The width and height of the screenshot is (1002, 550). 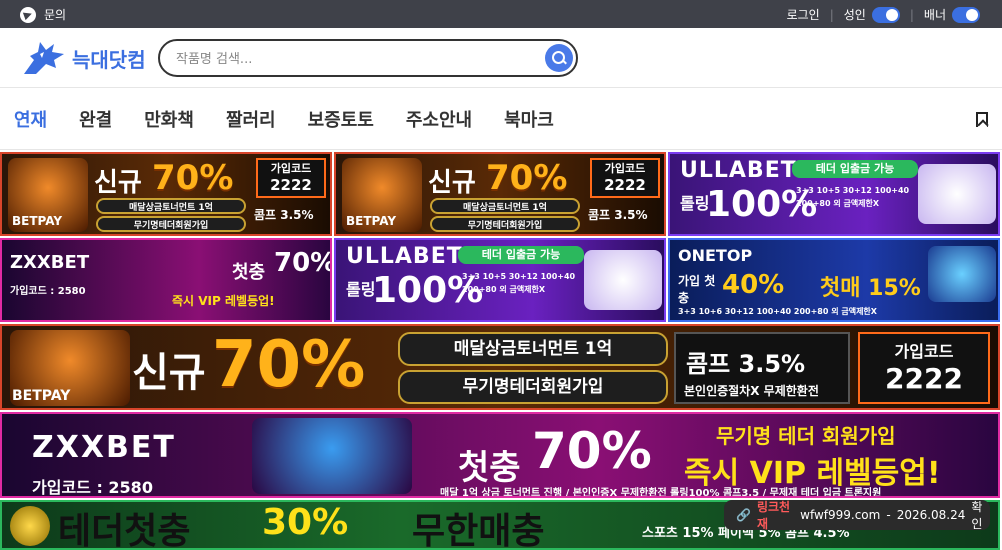 What do you see at coordinates (982, 119) in the screenshot?
I see `bookmark-icon` at bounding box center [982, 119].